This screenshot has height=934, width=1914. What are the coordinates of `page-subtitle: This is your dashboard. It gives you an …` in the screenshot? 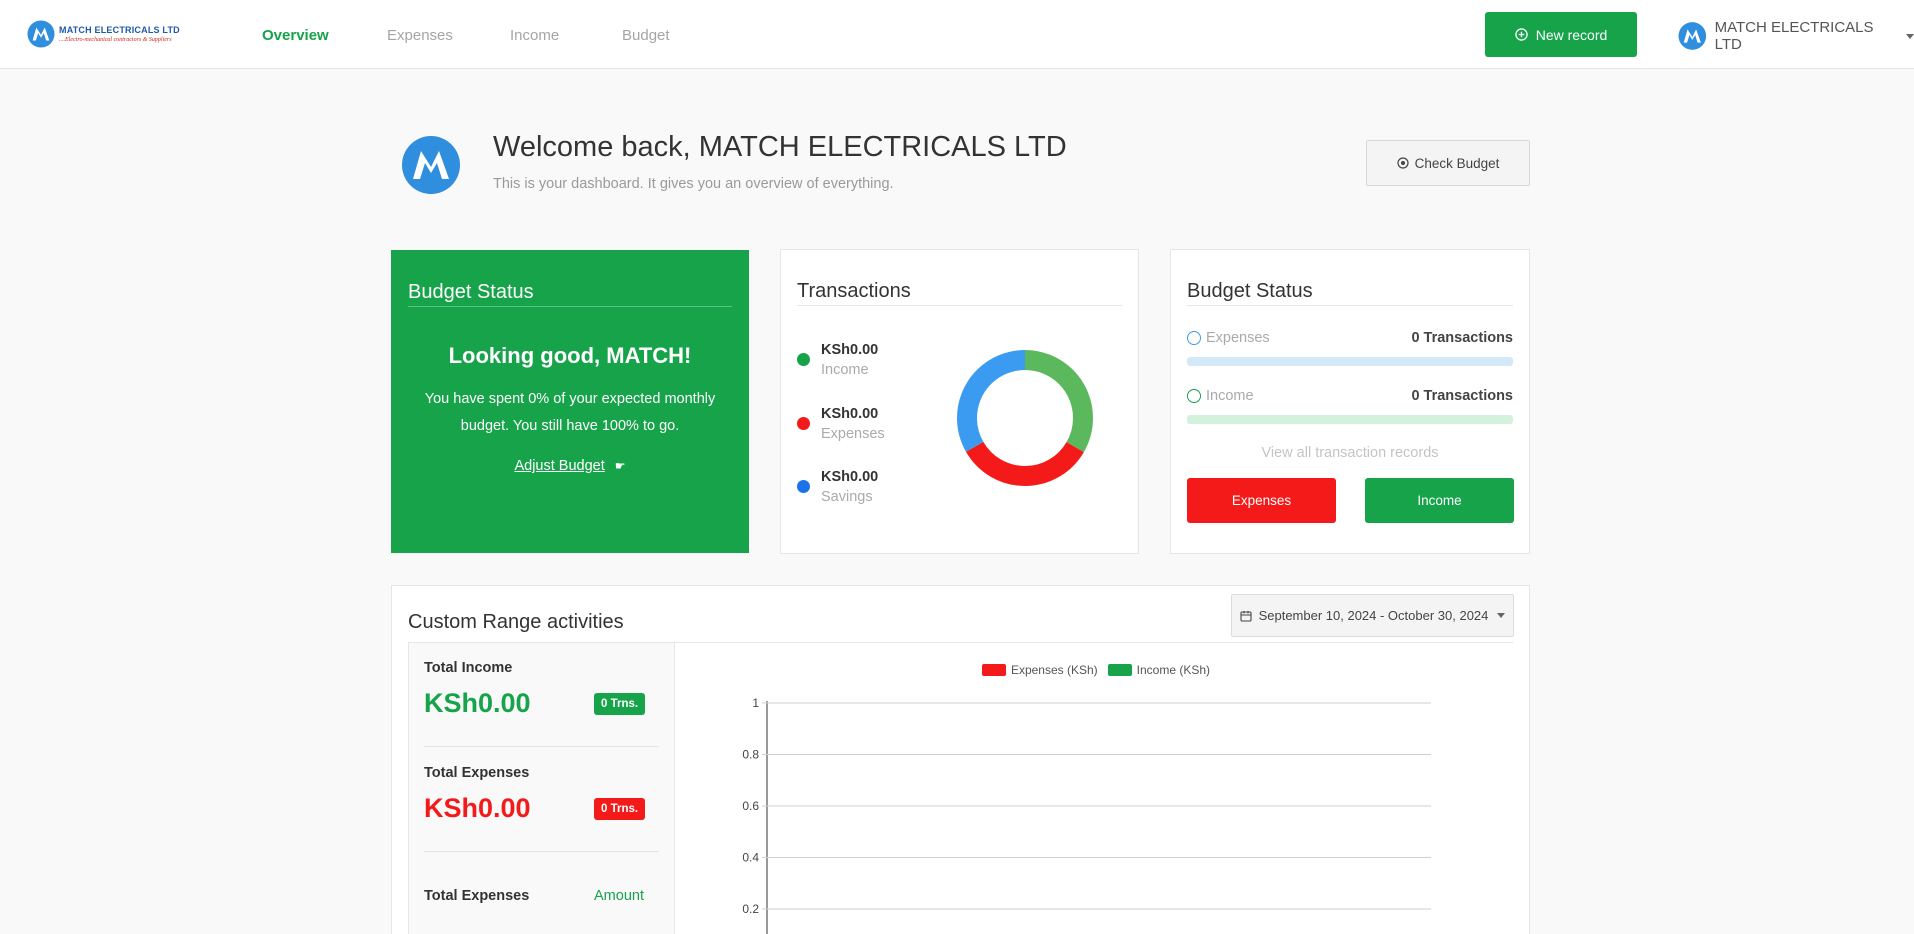 It's located at (693, 184).